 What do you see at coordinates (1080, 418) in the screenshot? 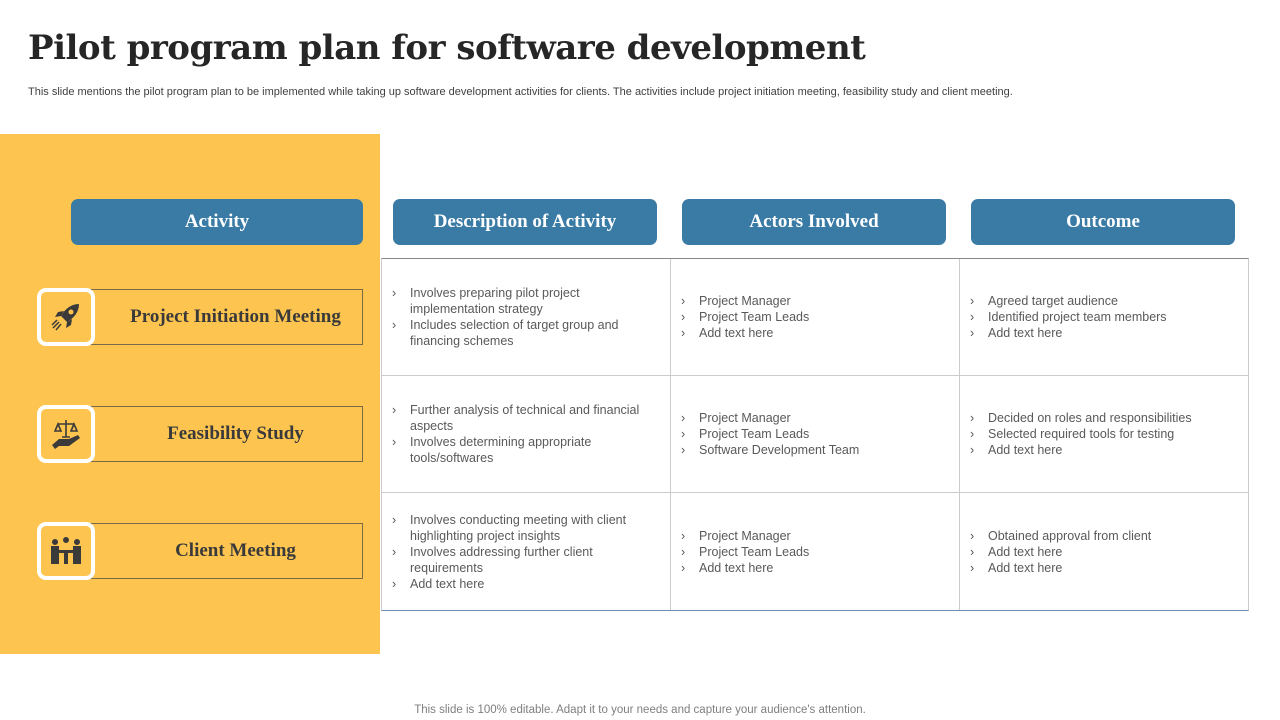
I see `list-item: Decided on roles and responsibilities` at bounding box center [1080, 418].